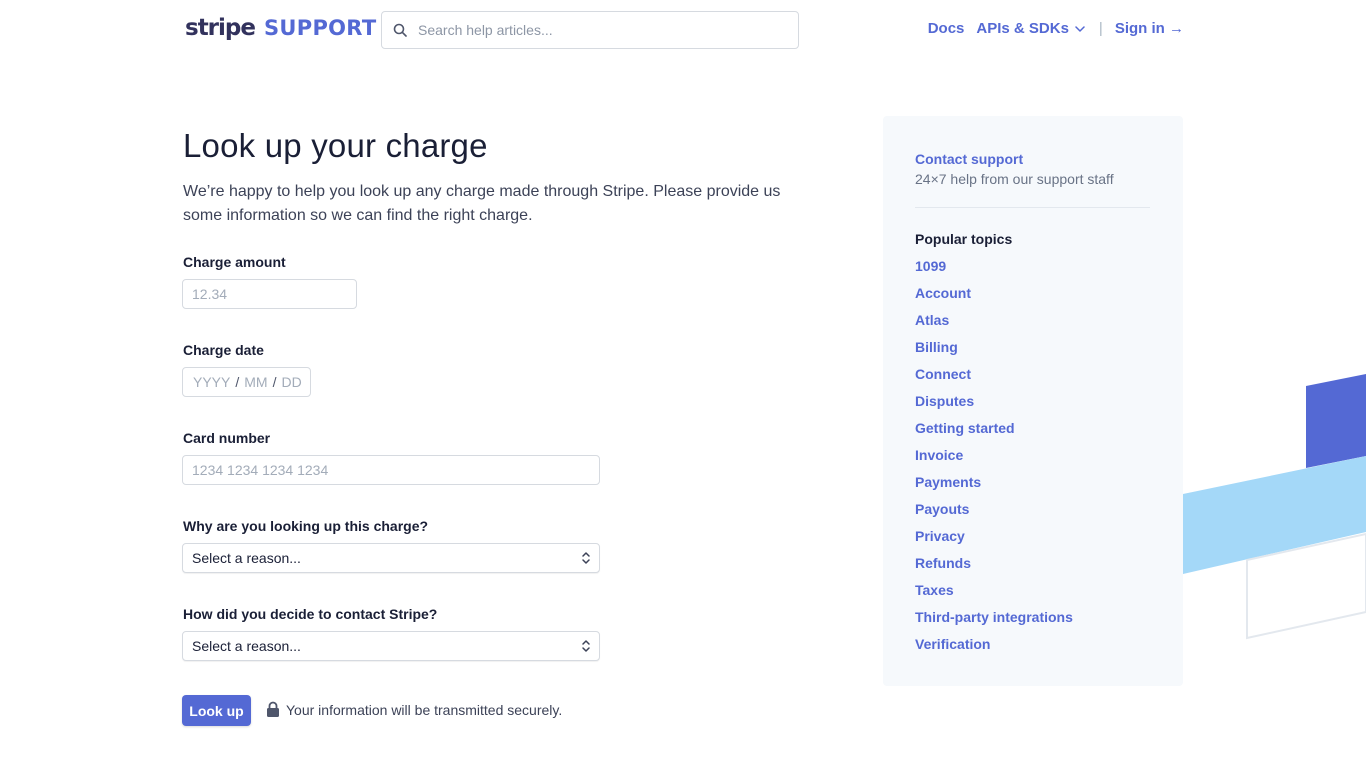  What do you see at coordinates (306, 526) in the screenshot?
I see `reason-label: Why are you looking up this charge?` at bounding box center [306, 526].